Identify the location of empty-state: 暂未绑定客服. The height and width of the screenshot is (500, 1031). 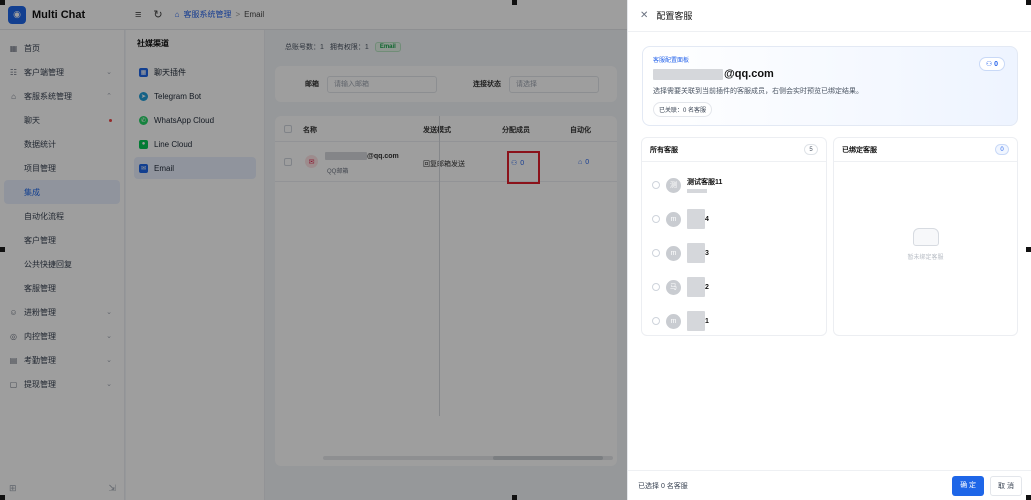
(925, 244).